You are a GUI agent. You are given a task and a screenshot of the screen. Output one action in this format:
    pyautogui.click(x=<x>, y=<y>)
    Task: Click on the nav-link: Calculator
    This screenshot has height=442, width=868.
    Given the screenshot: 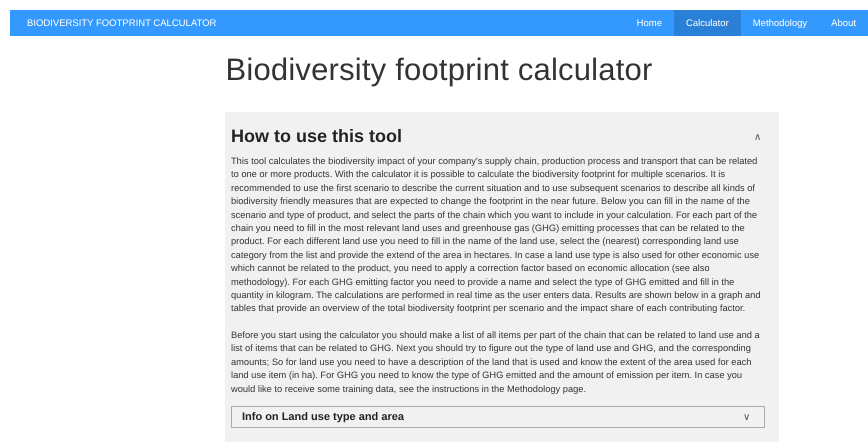 What is the action you would take?
    pyautogui.click(x=707, y=23)
    